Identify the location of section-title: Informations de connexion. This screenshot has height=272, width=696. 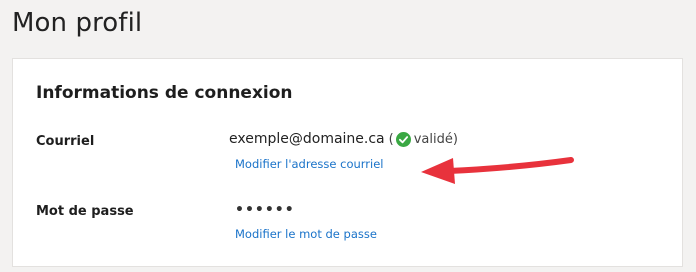
(164, 93).